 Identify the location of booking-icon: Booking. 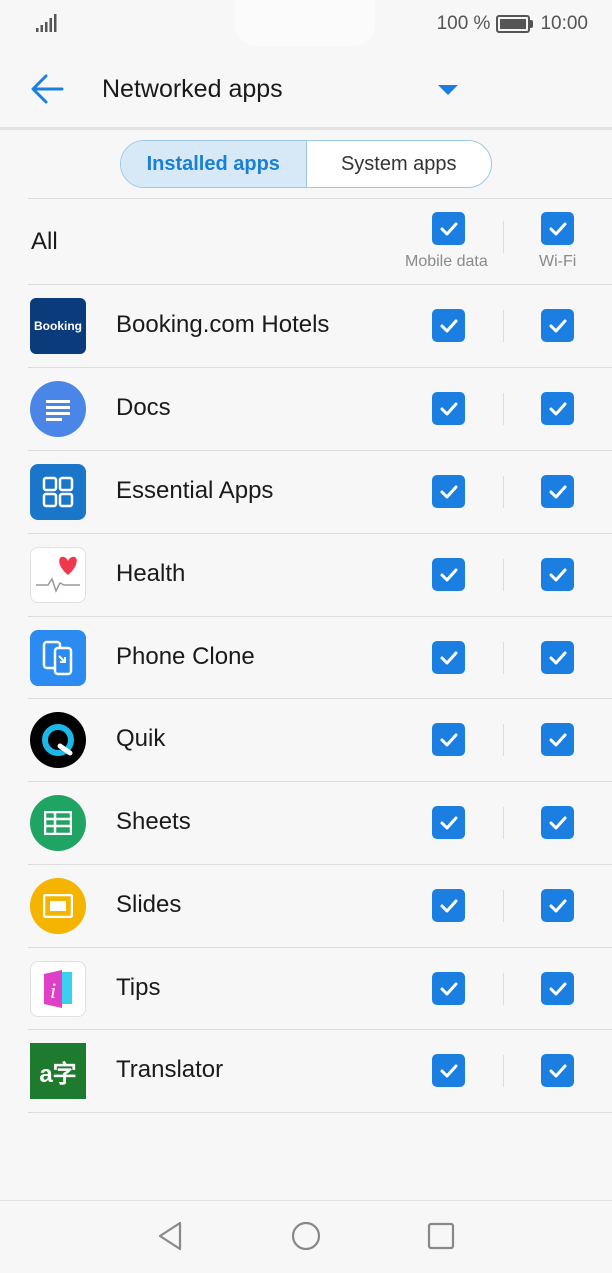
(58, 326).